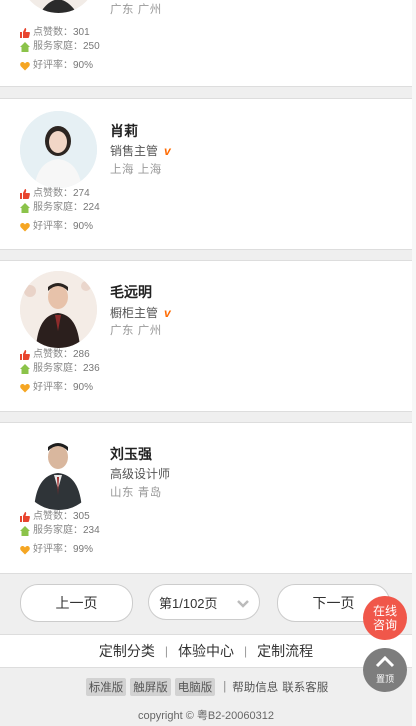  What do you see at coordinates (91, 46) in the screenshot?
I see `served-value: 250` at bounding box center [91, 46].